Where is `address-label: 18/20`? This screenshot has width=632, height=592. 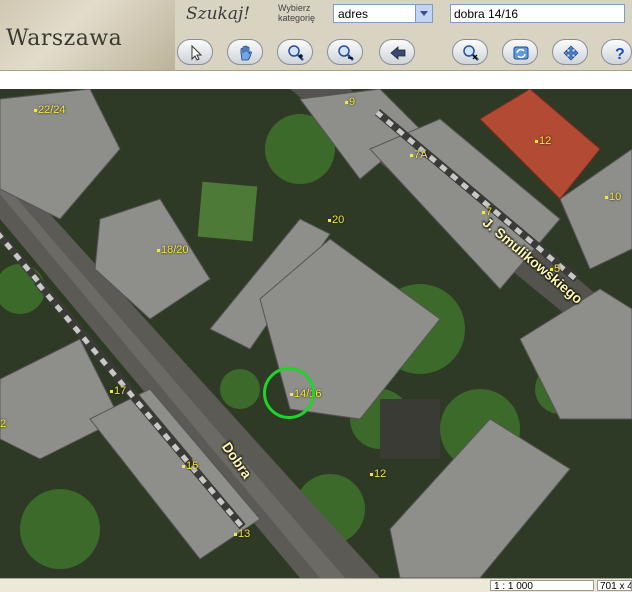 address-label: 18/20 is located at coordinates (173, 250).